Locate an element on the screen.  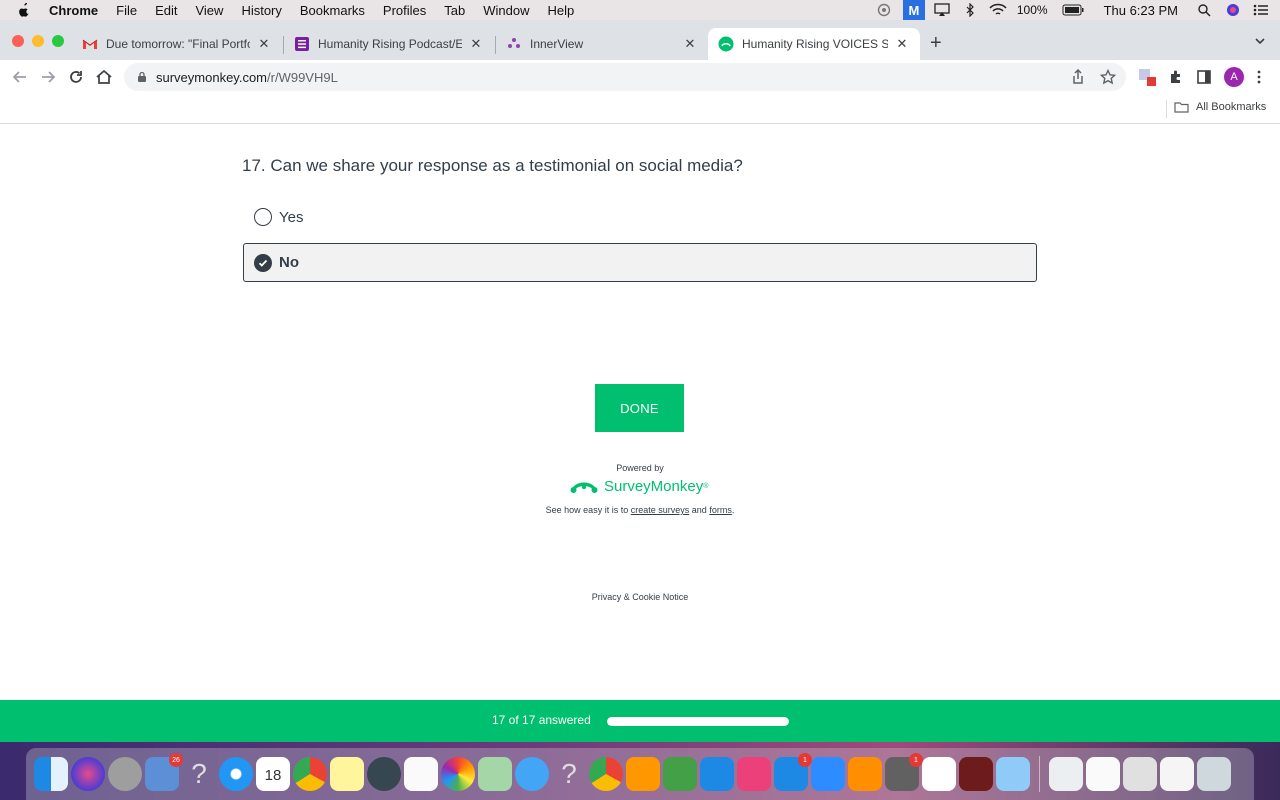
back-arrow-icon is located at coordinates (20, 77).